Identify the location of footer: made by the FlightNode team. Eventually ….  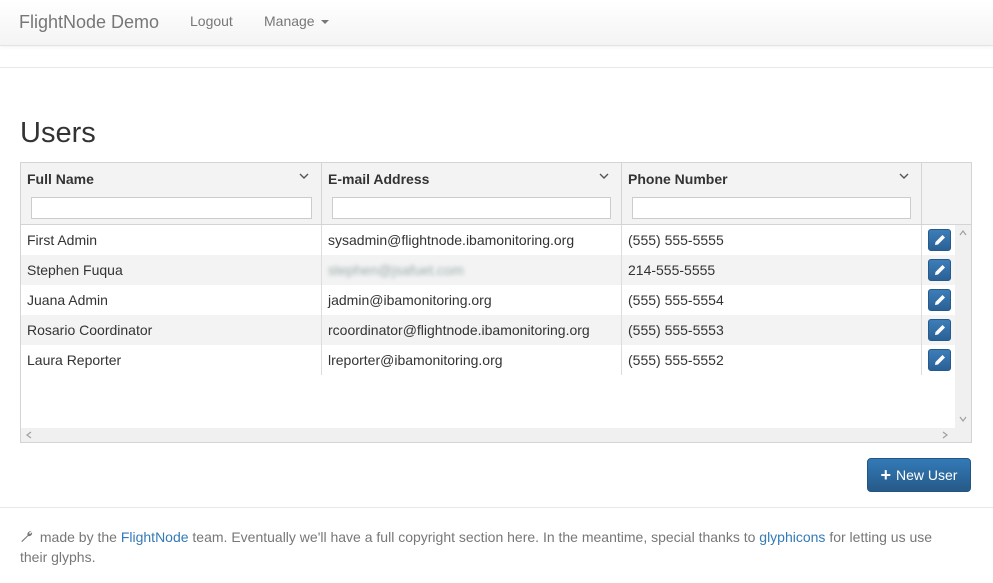
(490, 547).